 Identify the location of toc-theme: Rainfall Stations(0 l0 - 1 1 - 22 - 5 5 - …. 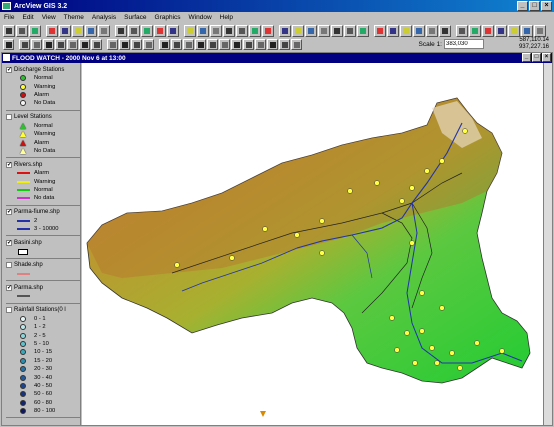
(41, 361).